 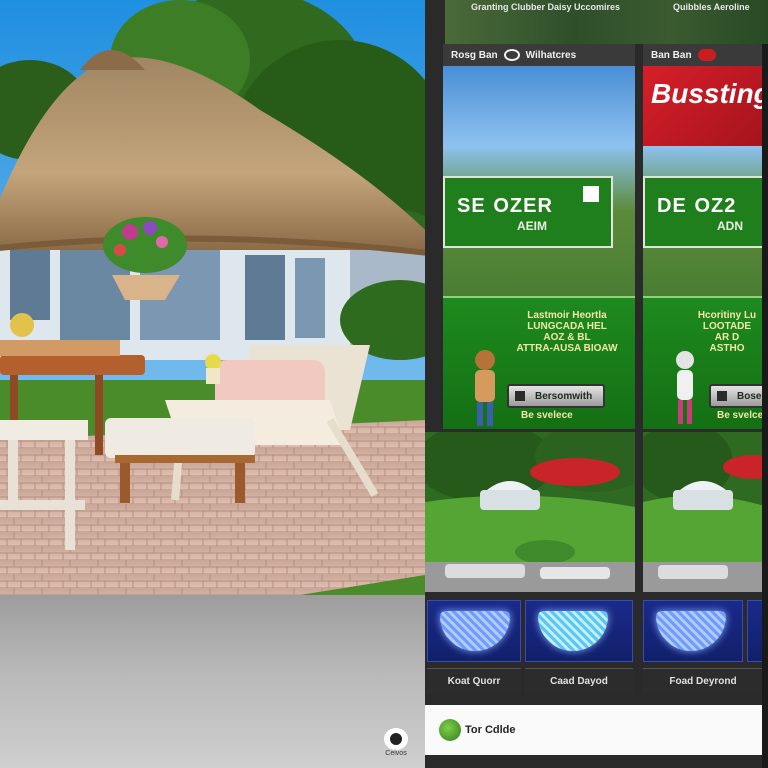 I want to click on ad-bar-label: Rosg Ban, so click(x=474, y=55).